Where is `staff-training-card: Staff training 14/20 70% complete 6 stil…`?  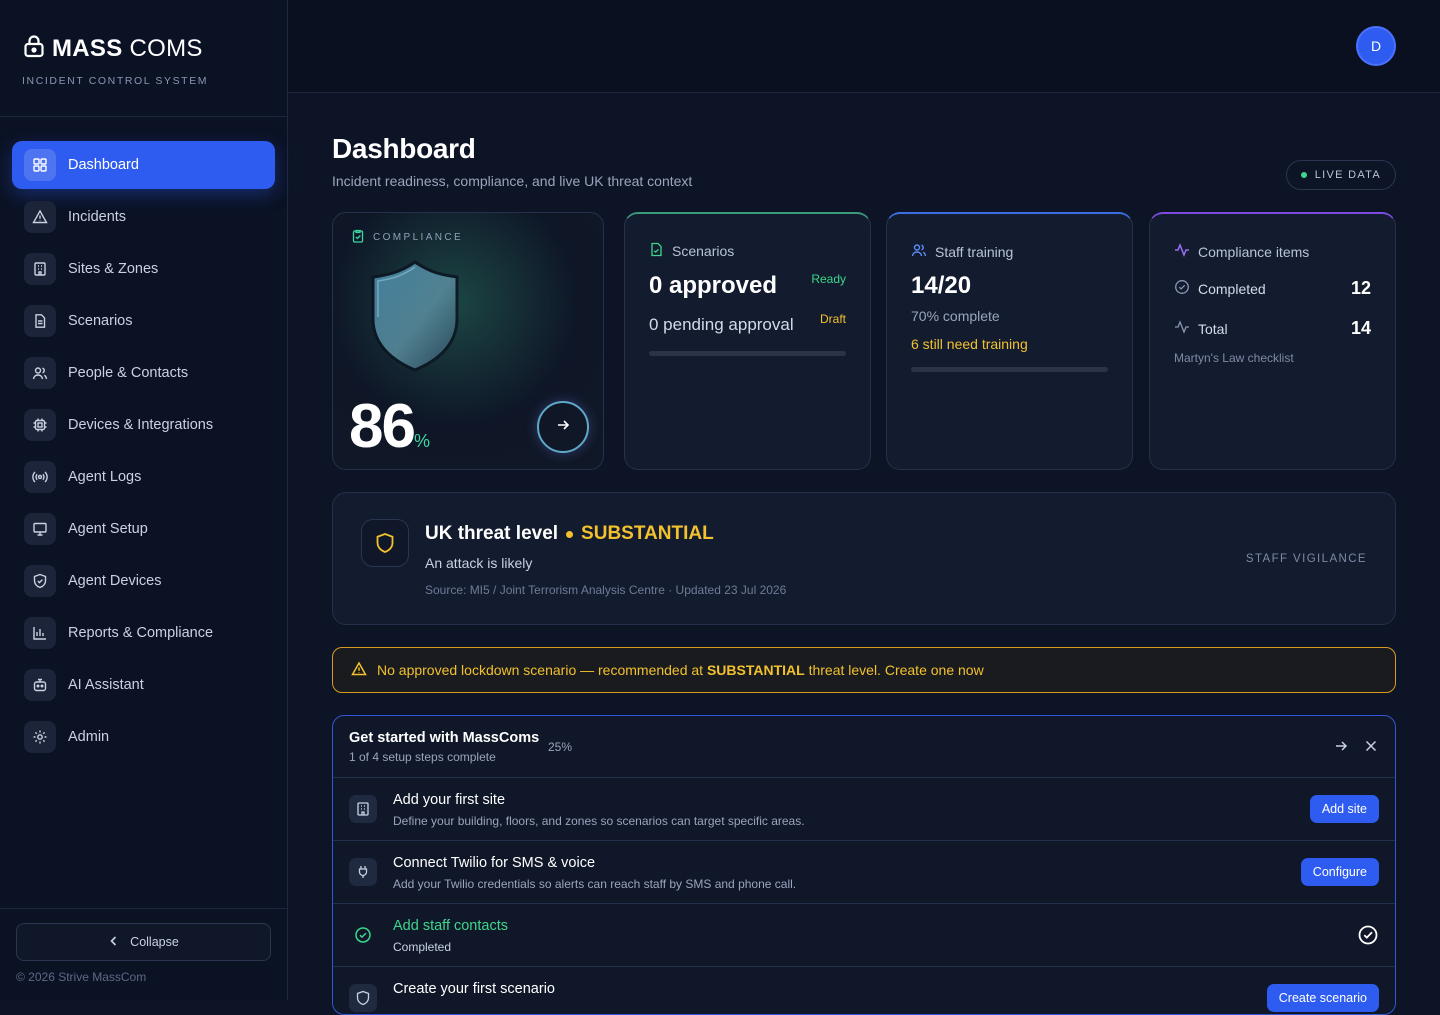
staff-training-card: Staff training 14/20 70% complete 6 stil… is located at coordinates (1009, 341).